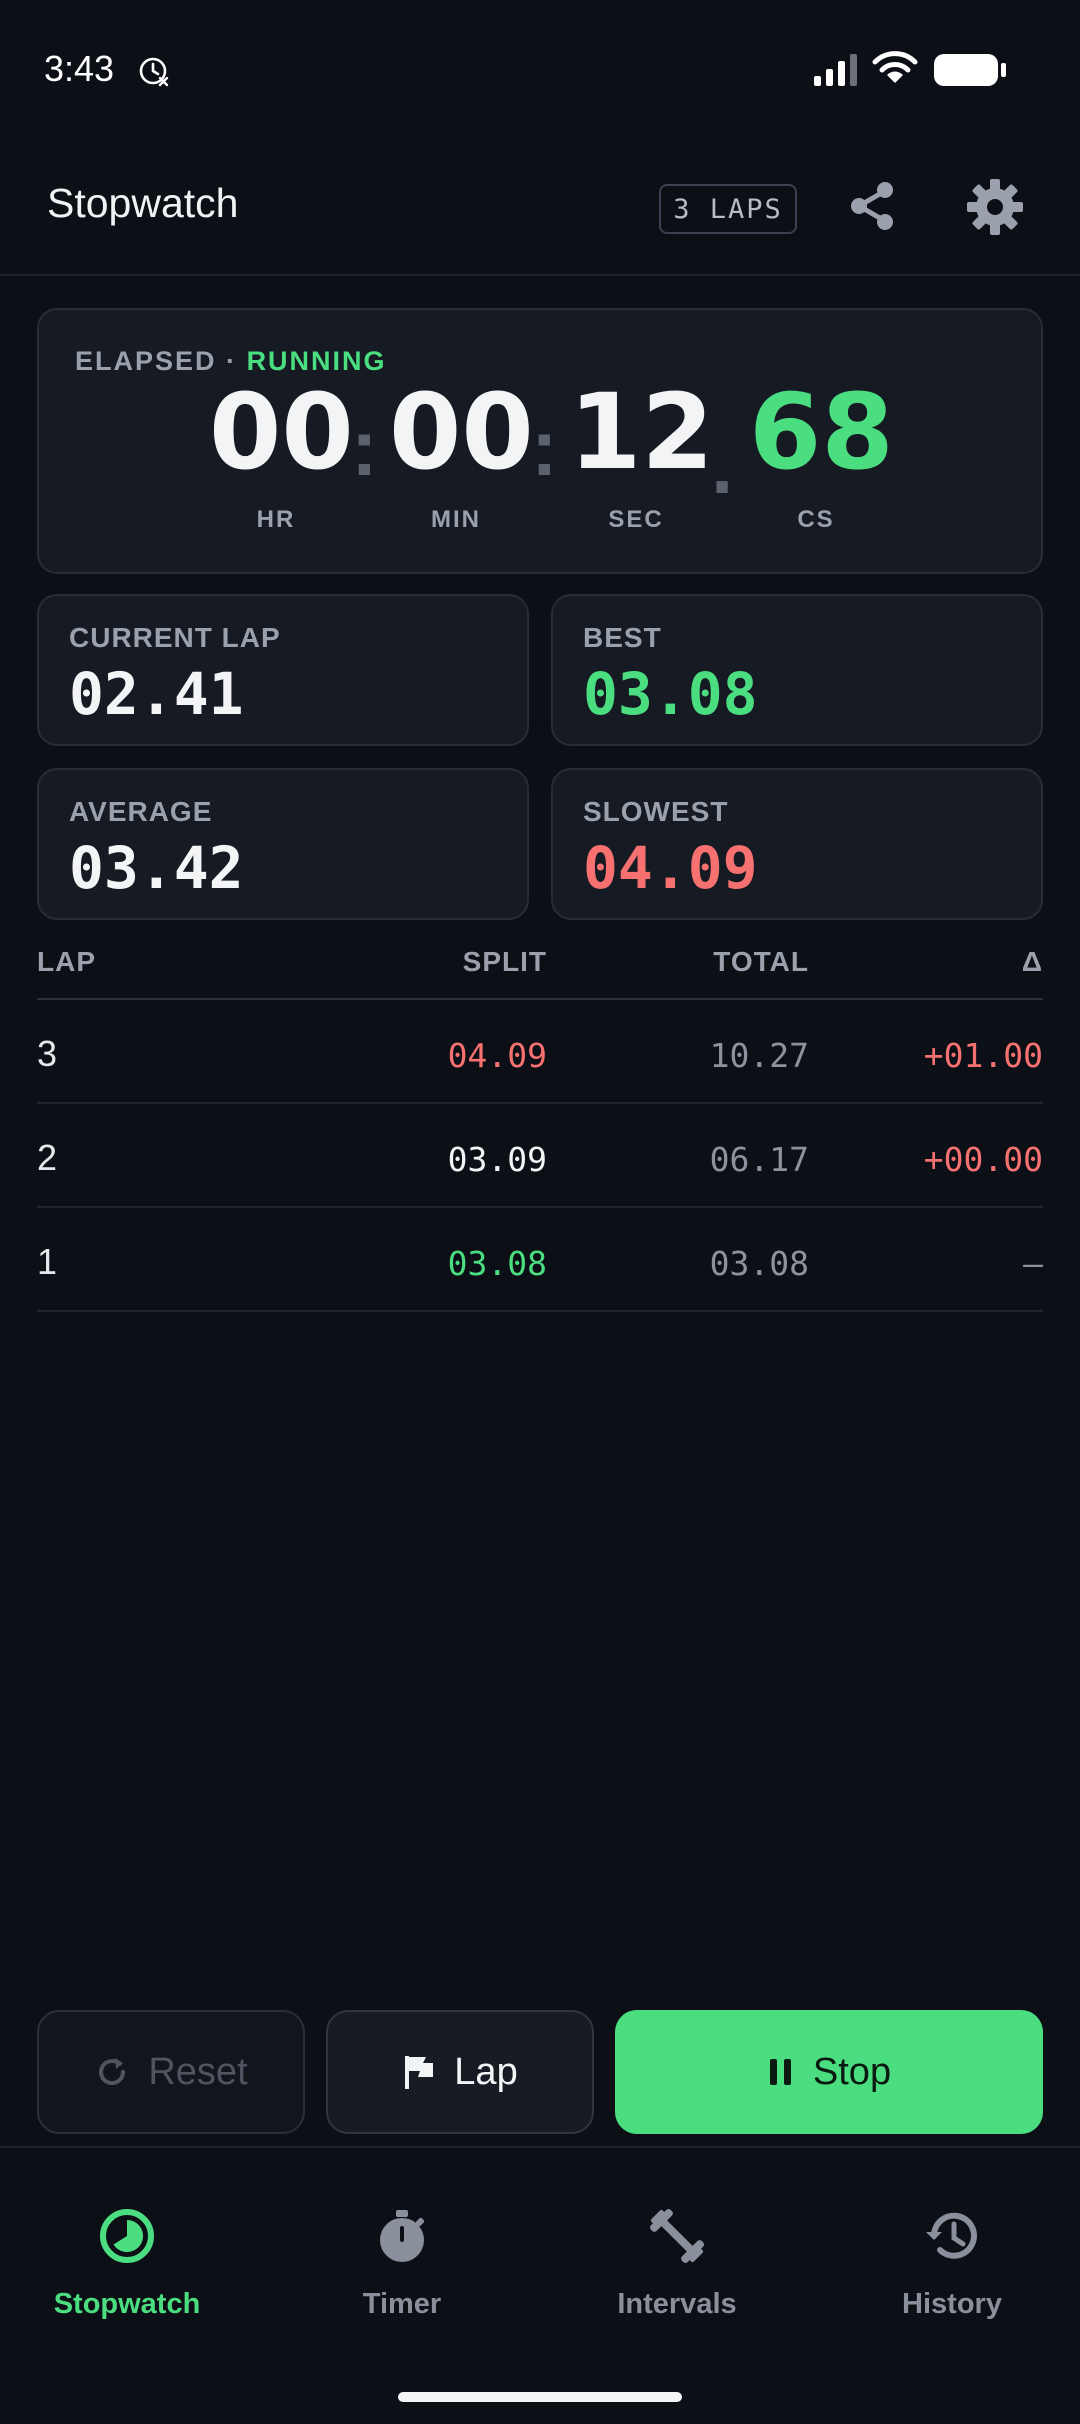 Image resolution: width=1080 pixels, height=2424 pixels. I want to click on current-lap-card: CURRENT LAP 02.41, so click(283, 670).